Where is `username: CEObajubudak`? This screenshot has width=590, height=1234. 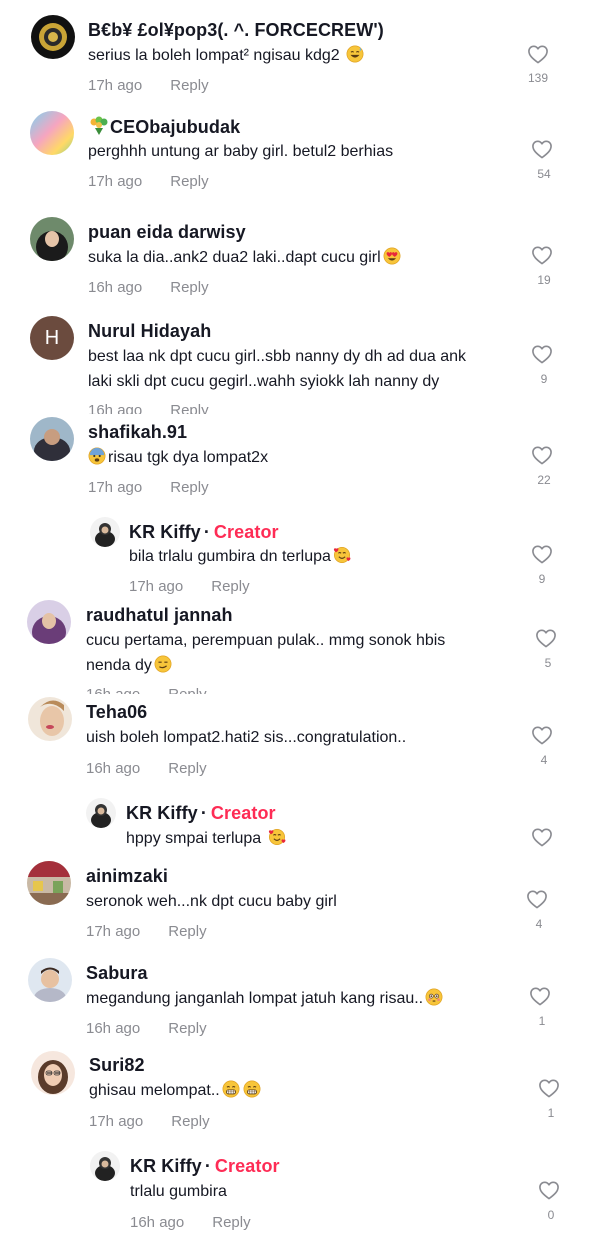
username: CEObajubudak is located at coordinates (164, 127).